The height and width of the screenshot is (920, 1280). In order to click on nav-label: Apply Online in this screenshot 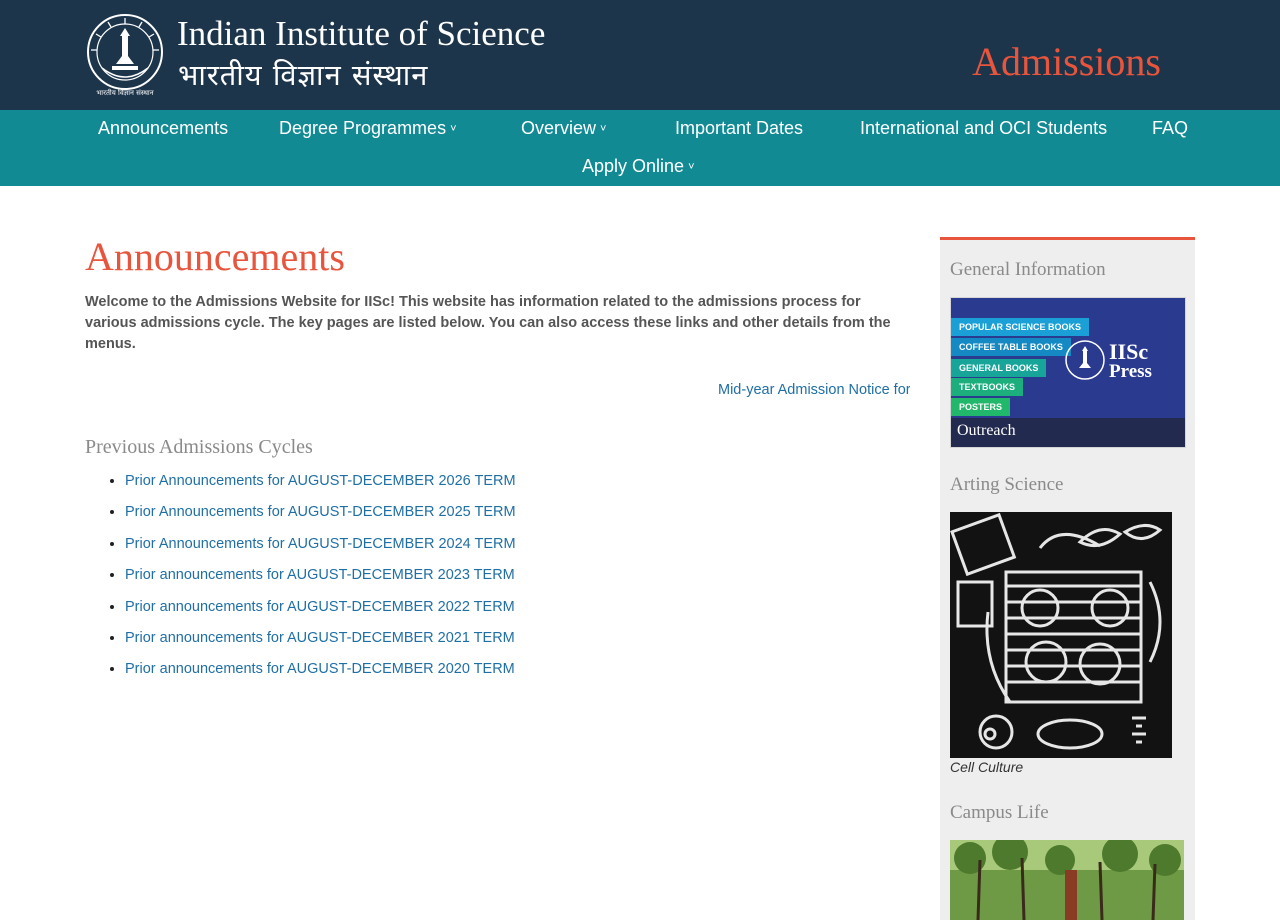, I will do `click(633, 166)`.